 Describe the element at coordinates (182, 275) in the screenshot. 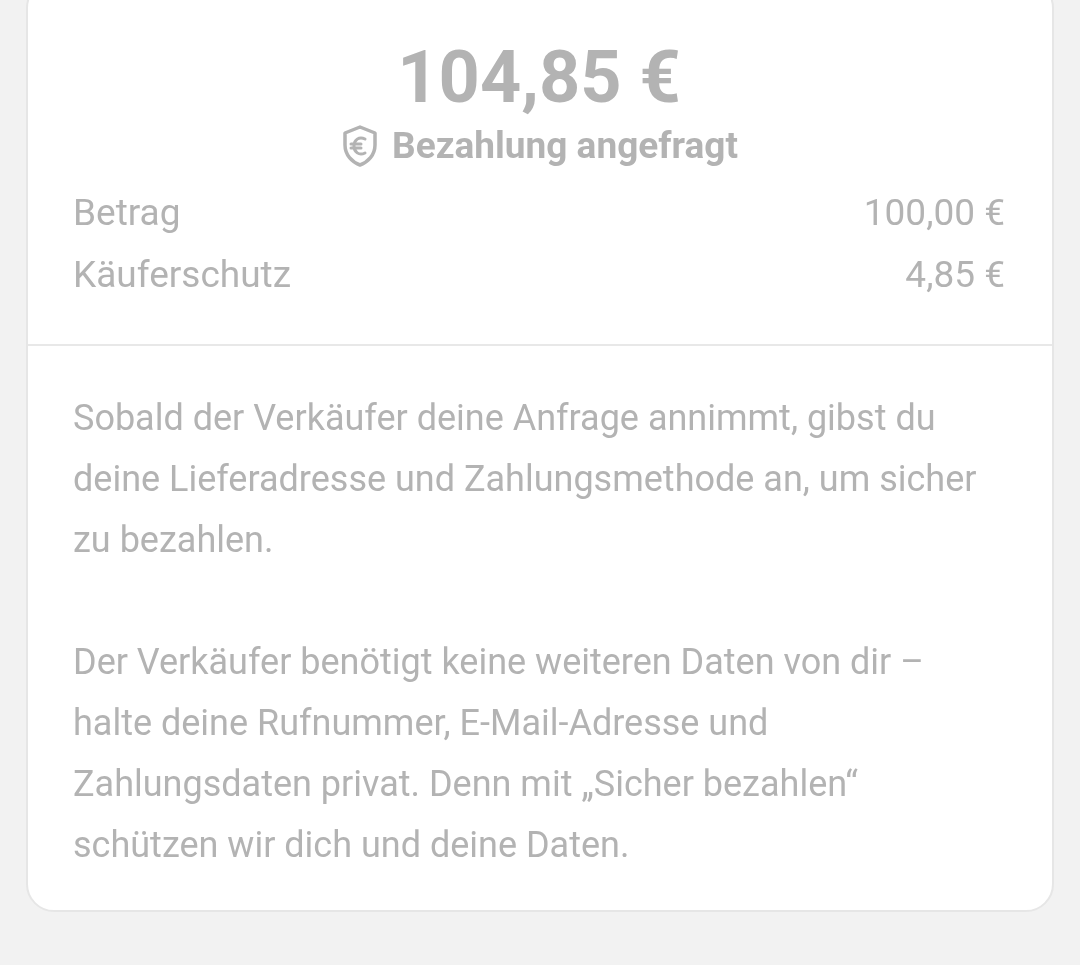

I see `line-label: Käuferschutz` at that location.